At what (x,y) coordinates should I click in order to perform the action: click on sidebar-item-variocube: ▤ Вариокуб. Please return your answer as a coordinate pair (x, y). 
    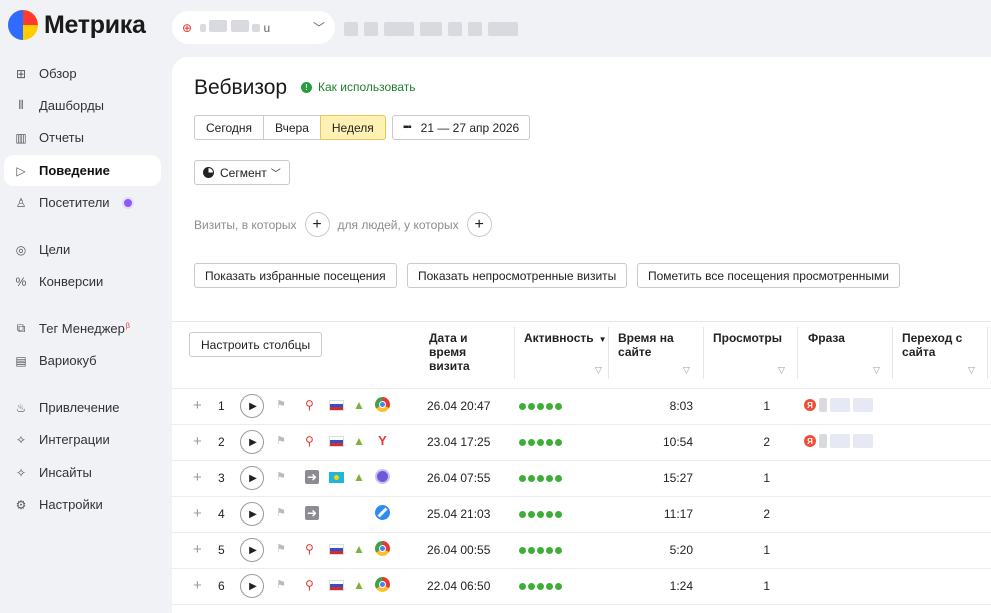
    Looking at the image, I should click on (82, 360).